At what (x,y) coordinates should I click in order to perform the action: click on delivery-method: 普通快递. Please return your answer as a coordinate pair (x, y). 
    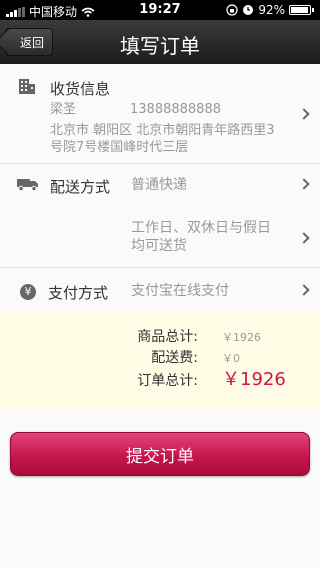
    Looking at the image, I should click on (159, 185).